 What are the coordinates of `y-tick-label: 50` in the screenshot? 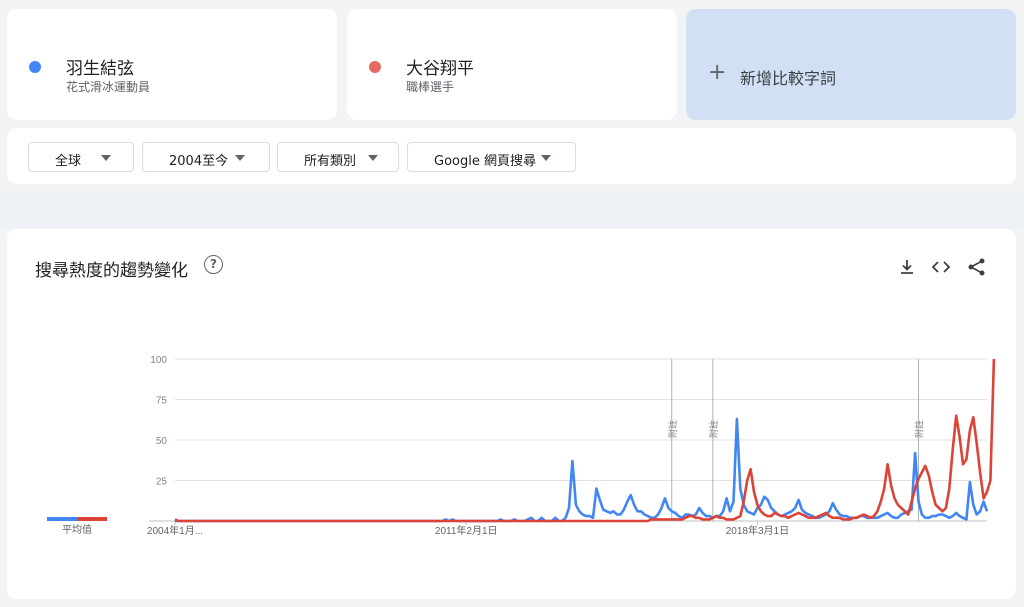 It's located at (162, 441).